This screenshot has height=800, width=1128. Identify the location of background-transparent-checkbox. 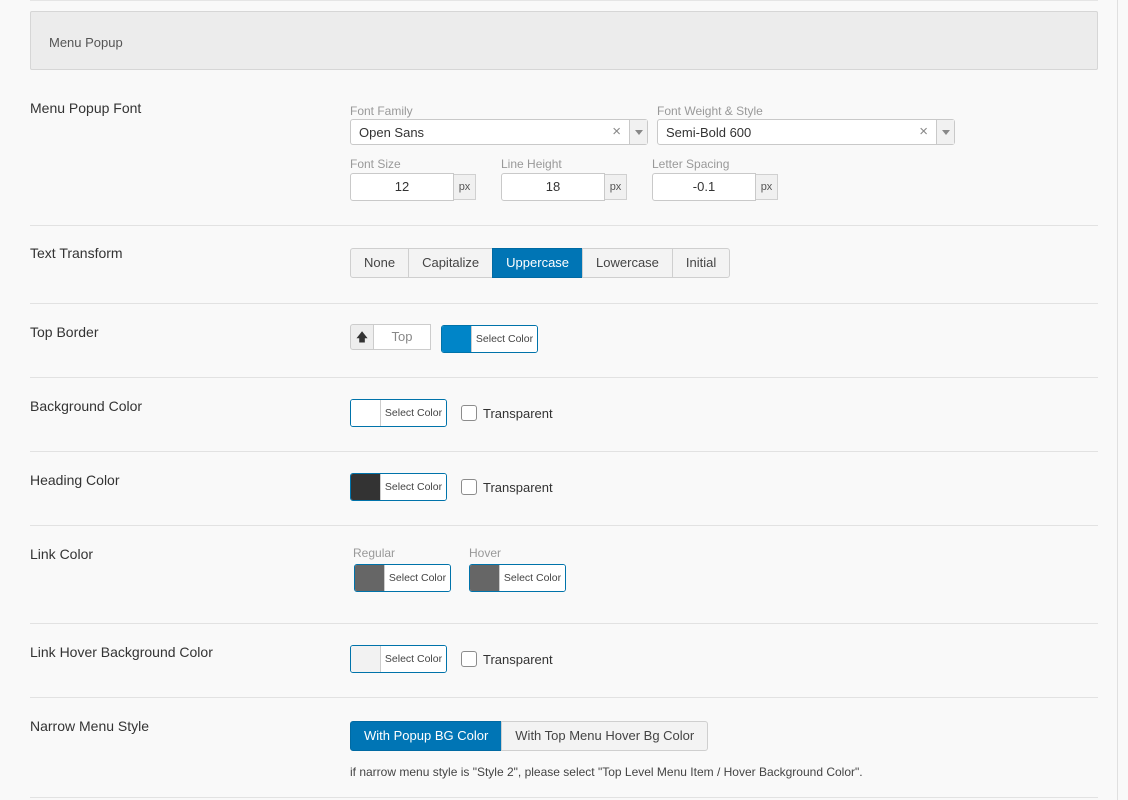
(469, 413).